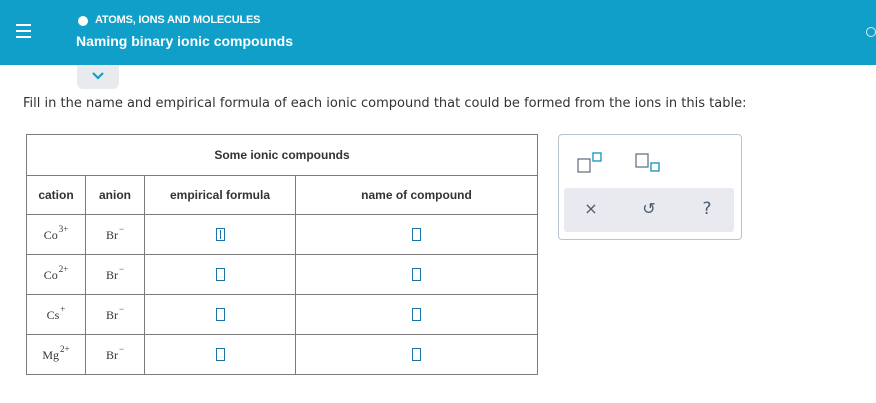 This screenshot has width=876, height=403. Describe the element at coordinates (282, 354) in the screenshot. I see `table-row: Mg2+ Br−` at that location.